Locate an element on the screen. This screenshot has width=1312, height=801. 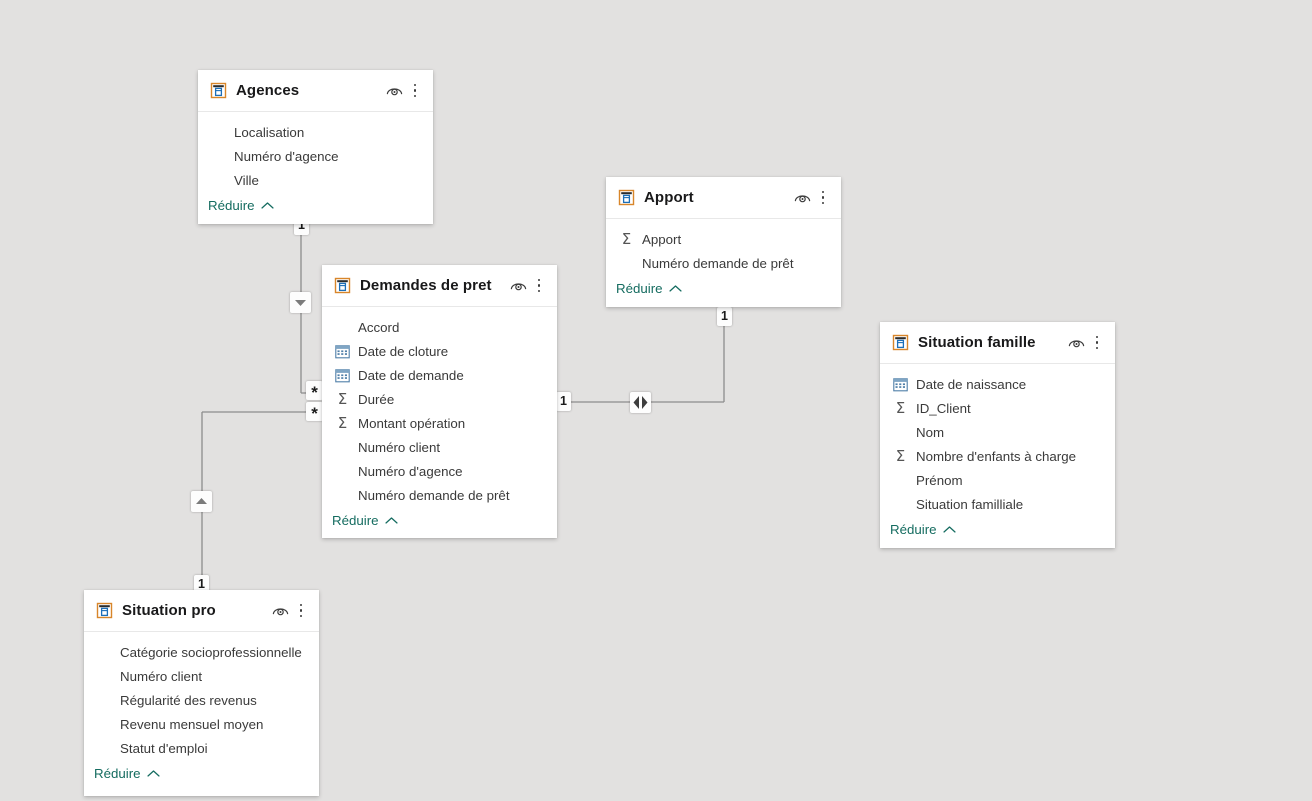
field-label: Accord is located at coordinates (379, 327).